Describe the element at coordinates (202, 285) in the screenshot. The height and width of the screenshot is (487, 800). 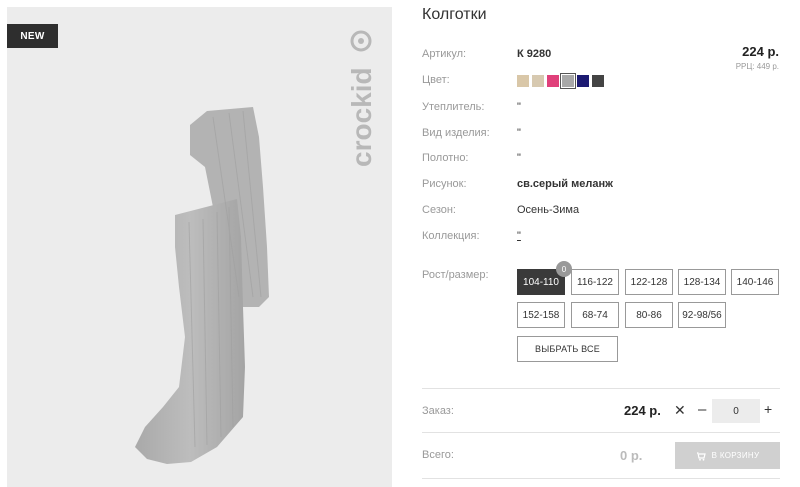
I see `product-photo` at that location.